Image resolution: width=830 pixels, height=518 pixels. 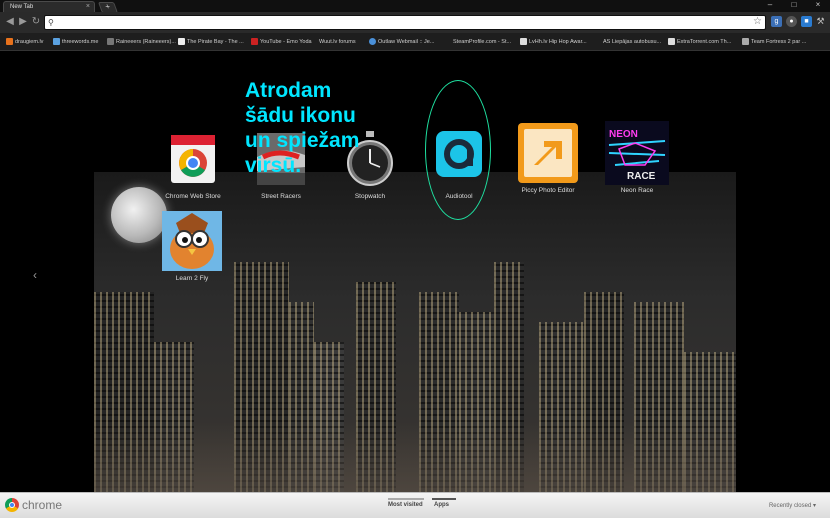 What do you see at coordinates (49, 6) in the screenshot?
I see `tab-new-tab: New Tab ×` at bounding box center [49, 6].